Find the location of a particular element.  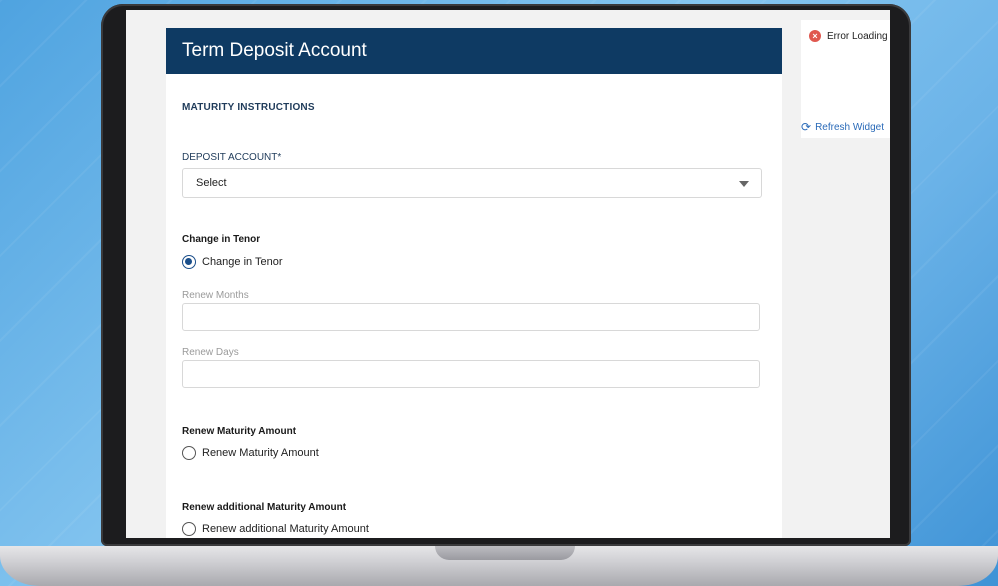

laptop-notch is located at coordinates (505, 553).